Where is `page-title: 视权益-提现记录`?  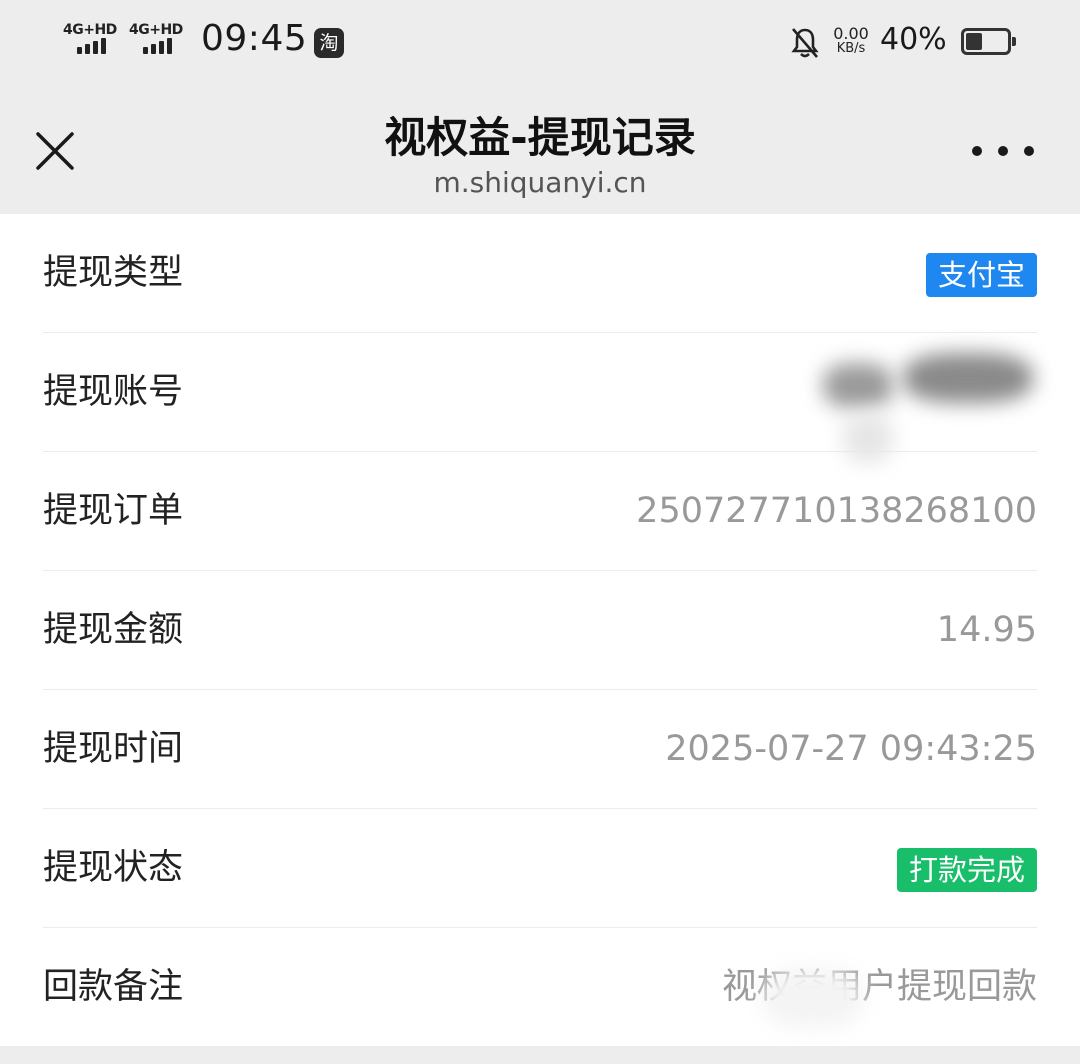 page-title: 视权益-提现记录 is located at coordinates (540, 137).